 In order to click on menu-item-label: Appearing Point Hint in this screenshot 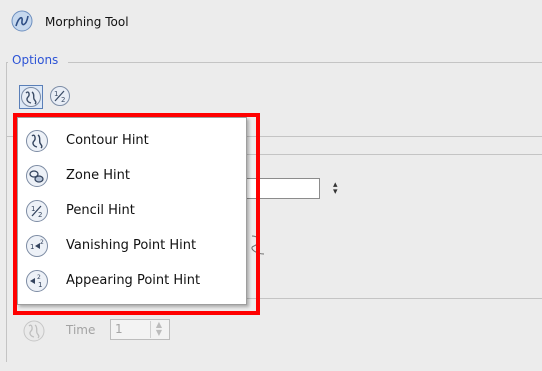, I will do `click(133, 280)`.